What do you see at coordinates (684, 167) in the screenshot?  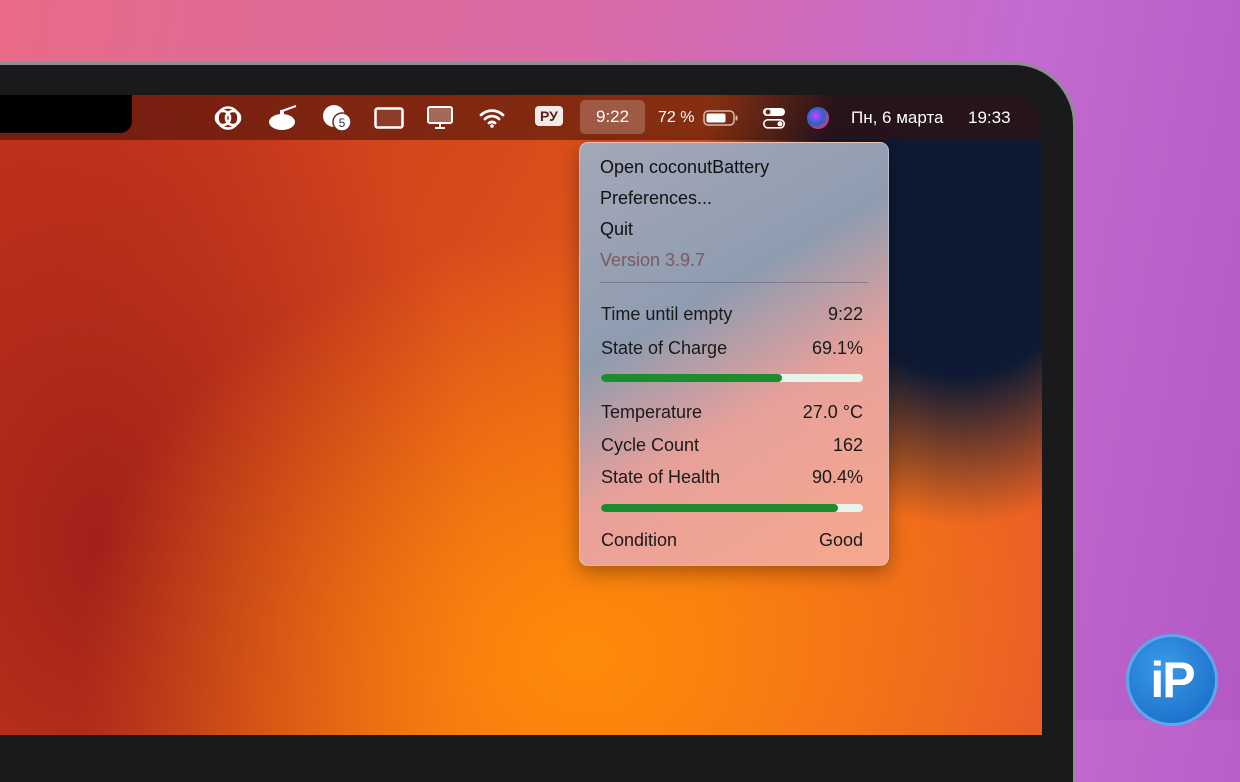 I see `menu-item-open-coconutbattery: Open coconutBattery` at bounding box center [684, 167].